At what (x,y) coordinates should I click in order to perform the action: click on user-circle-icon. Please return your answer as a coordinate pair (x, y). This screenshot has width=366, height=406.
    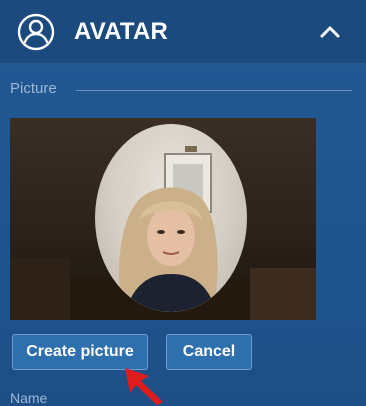
    Looking at the image, I should click on (36, 32).